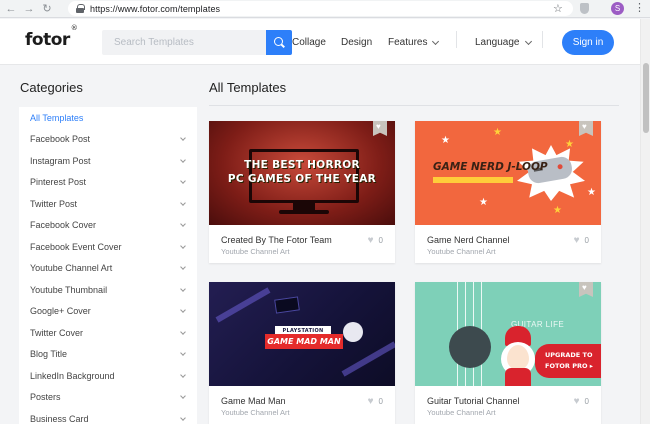 Image resolution: width=650 pixels, height=424 pixels. I want to click on category-twitter-cover: Twitter Cover, so click(108, 332).